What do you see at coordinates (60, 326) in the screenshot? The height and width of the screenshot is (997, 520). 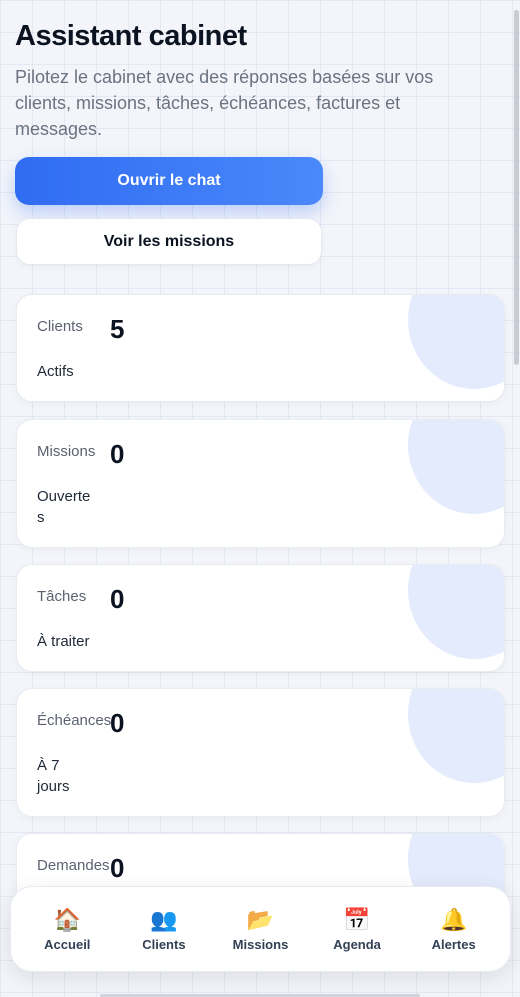 I see `stat-label: Clients` at bounding box center [60, 326].